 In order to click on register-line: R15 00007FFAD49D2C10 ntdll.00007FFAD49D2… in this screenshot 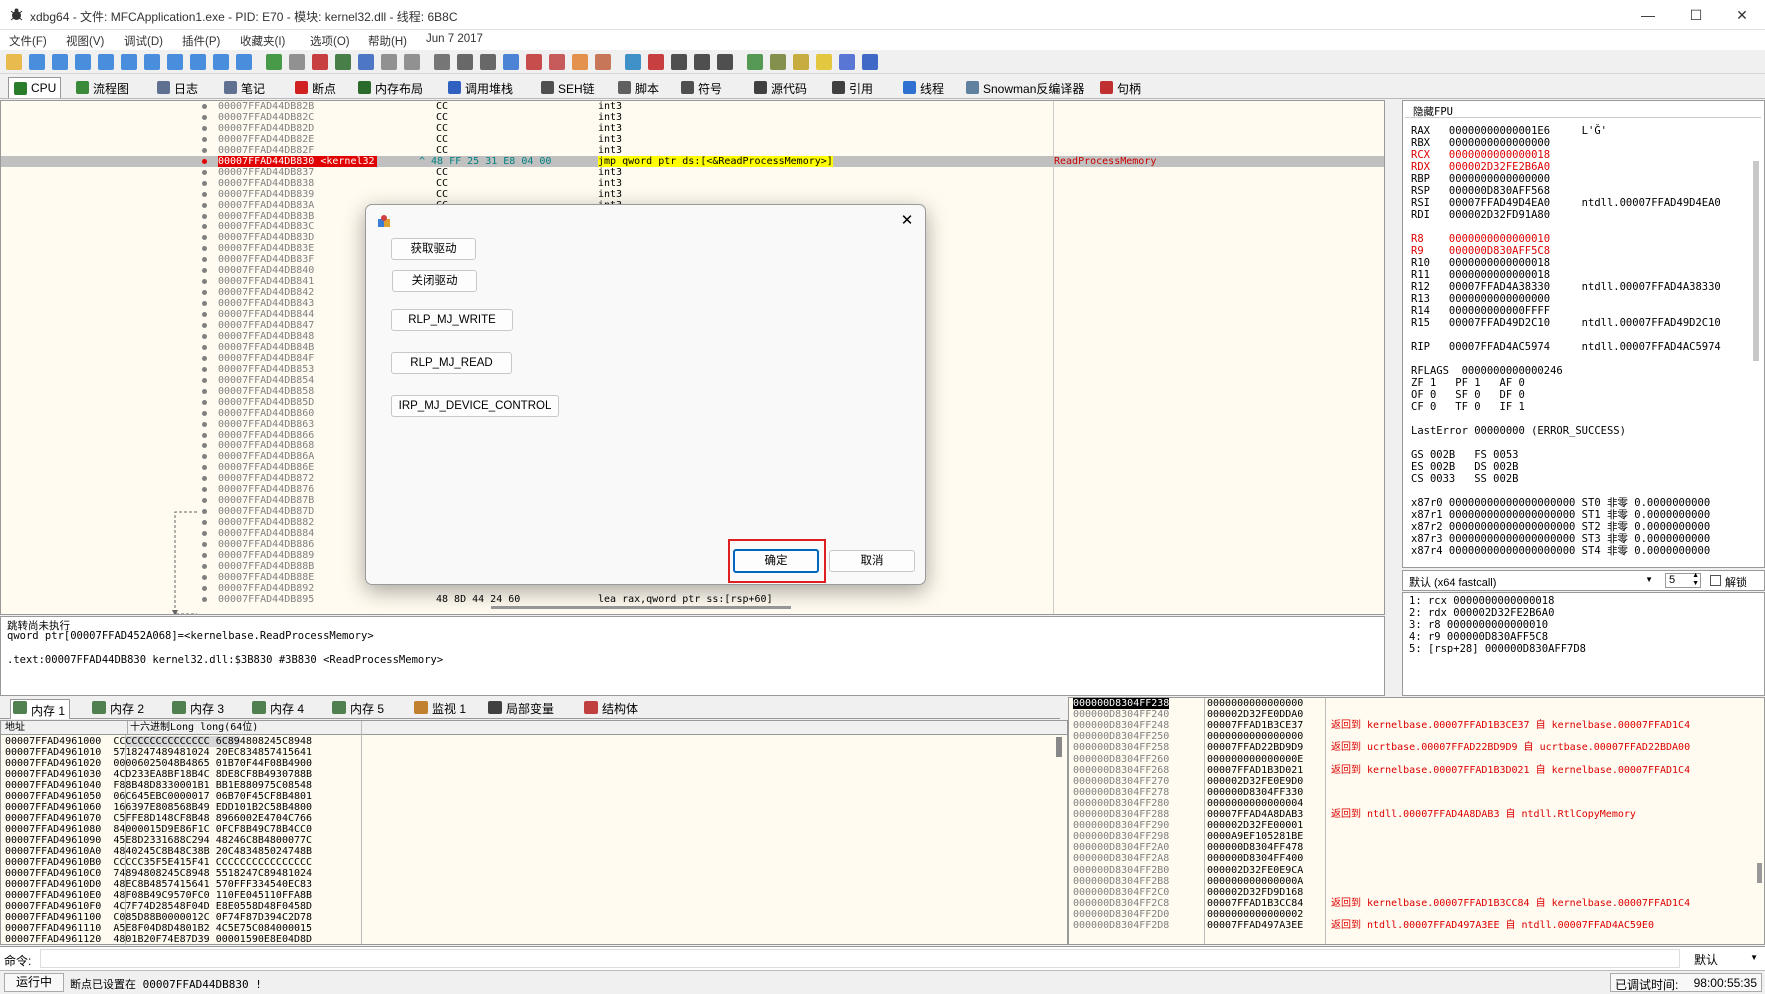, I will do `click(1566, 323)`.